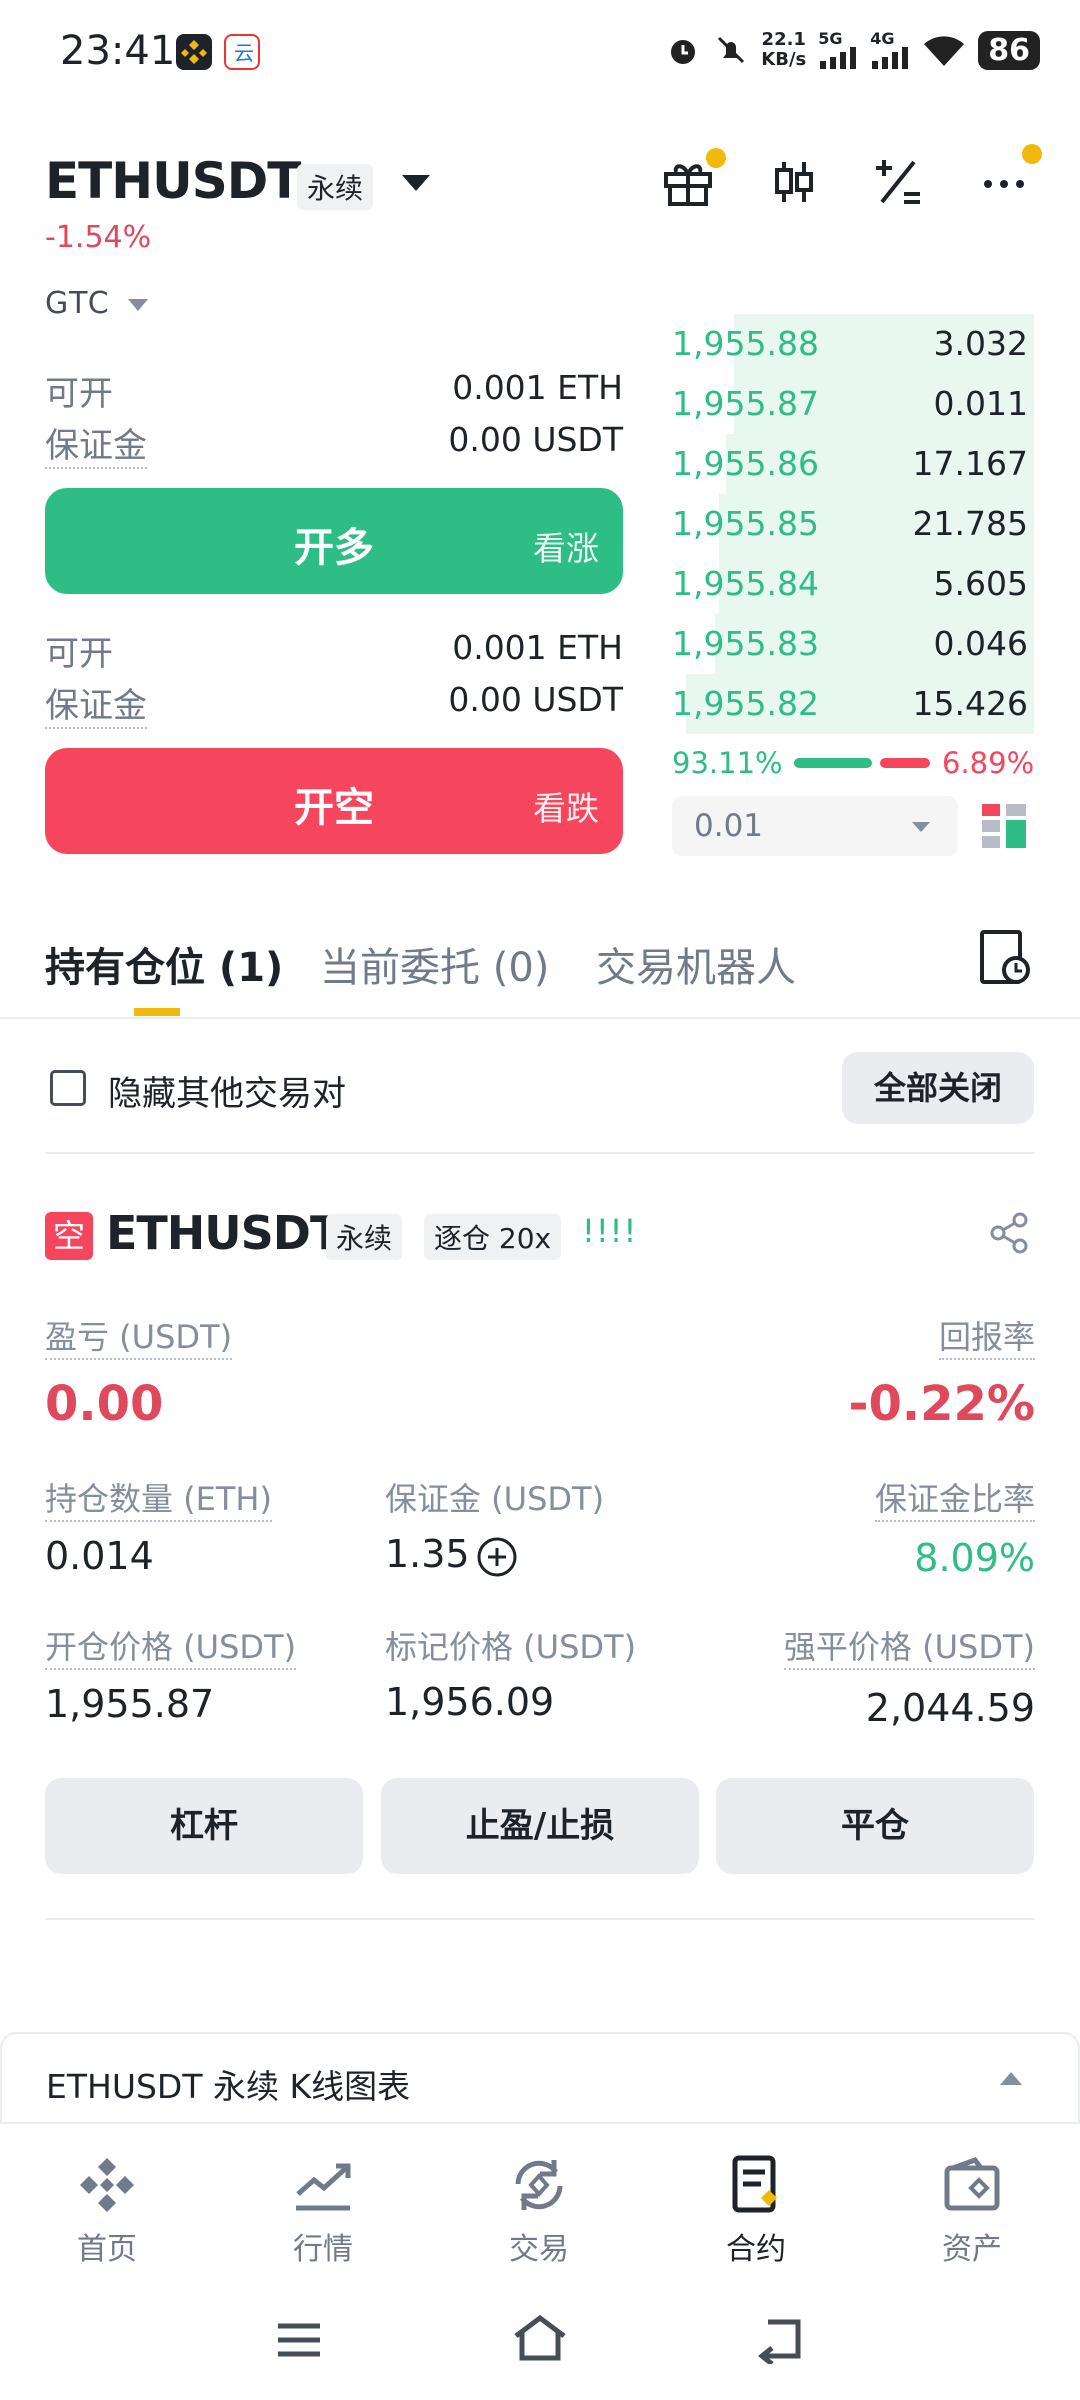  What do you see at coordinates (727, 763) in the screenshot?
I see `buy-ratio: 93.11%` at bounding box center [727, 763].